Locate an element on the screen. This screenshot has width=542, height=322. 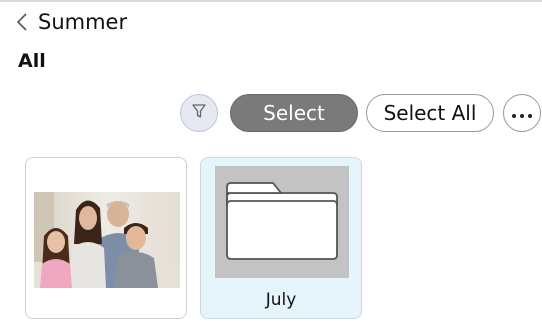
select-button: Select is located at coordinates (294, 113).